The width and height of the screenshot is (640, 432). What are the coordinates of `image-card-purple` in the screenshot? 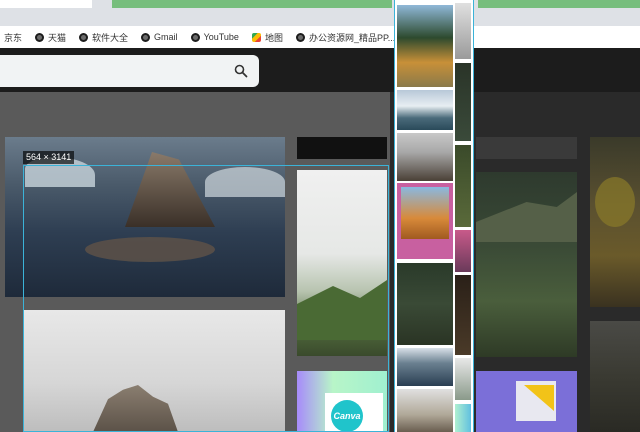 It's located at (526, 401).